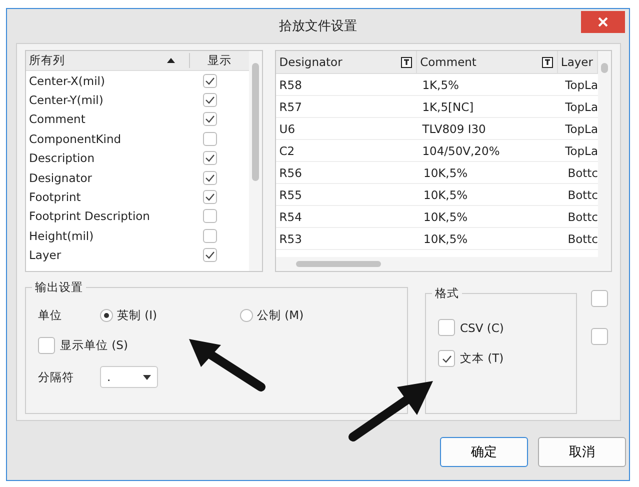 The width and height of the screenshot is (639, 487). I want to click on column-name: Layer, so click(114, 255).